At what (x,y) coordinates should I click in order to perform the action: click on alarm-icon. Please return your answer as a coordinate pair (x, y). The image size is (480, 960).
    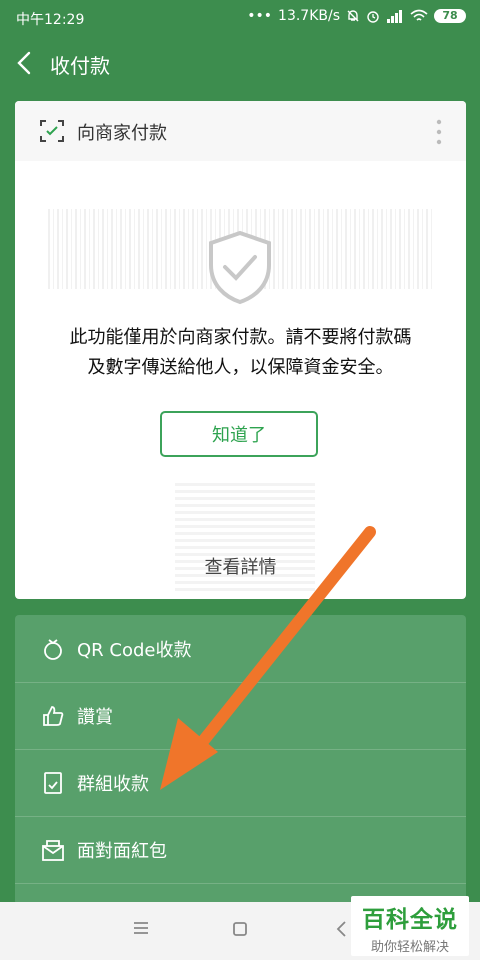
    Looking at the image, I should click on (373, 17).